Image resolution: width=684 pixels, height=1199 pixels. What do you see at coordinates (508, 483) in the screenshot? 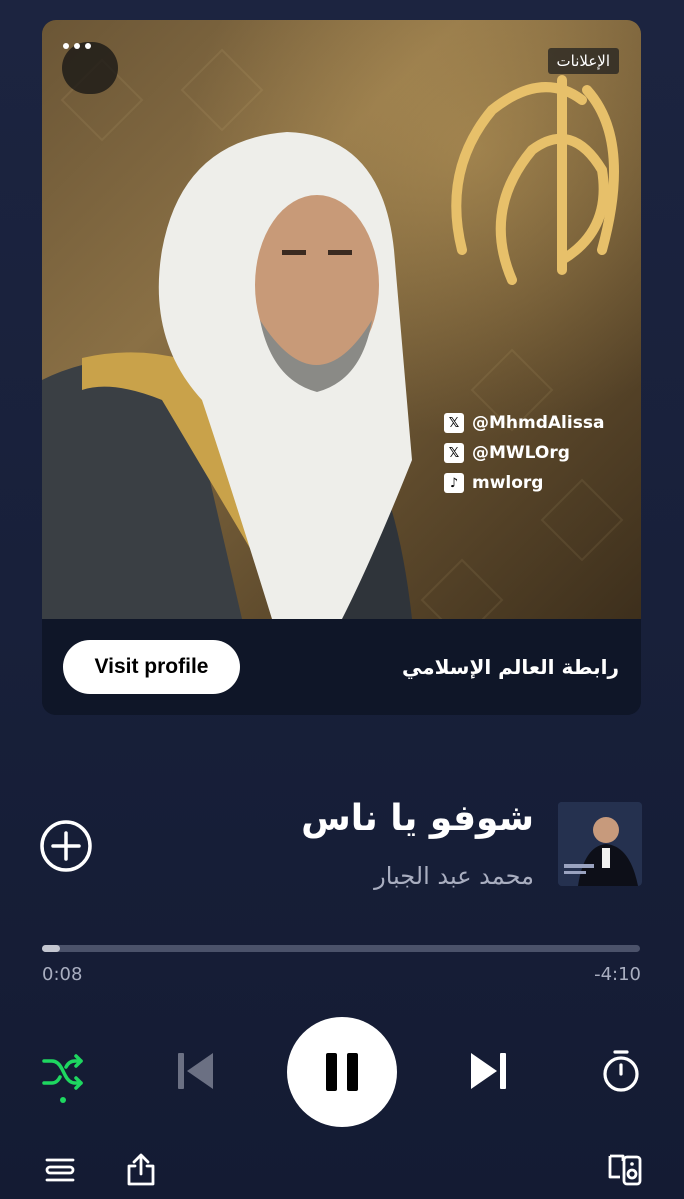
I see `social-handle: mwlorg` at bounding box center [508, 483].